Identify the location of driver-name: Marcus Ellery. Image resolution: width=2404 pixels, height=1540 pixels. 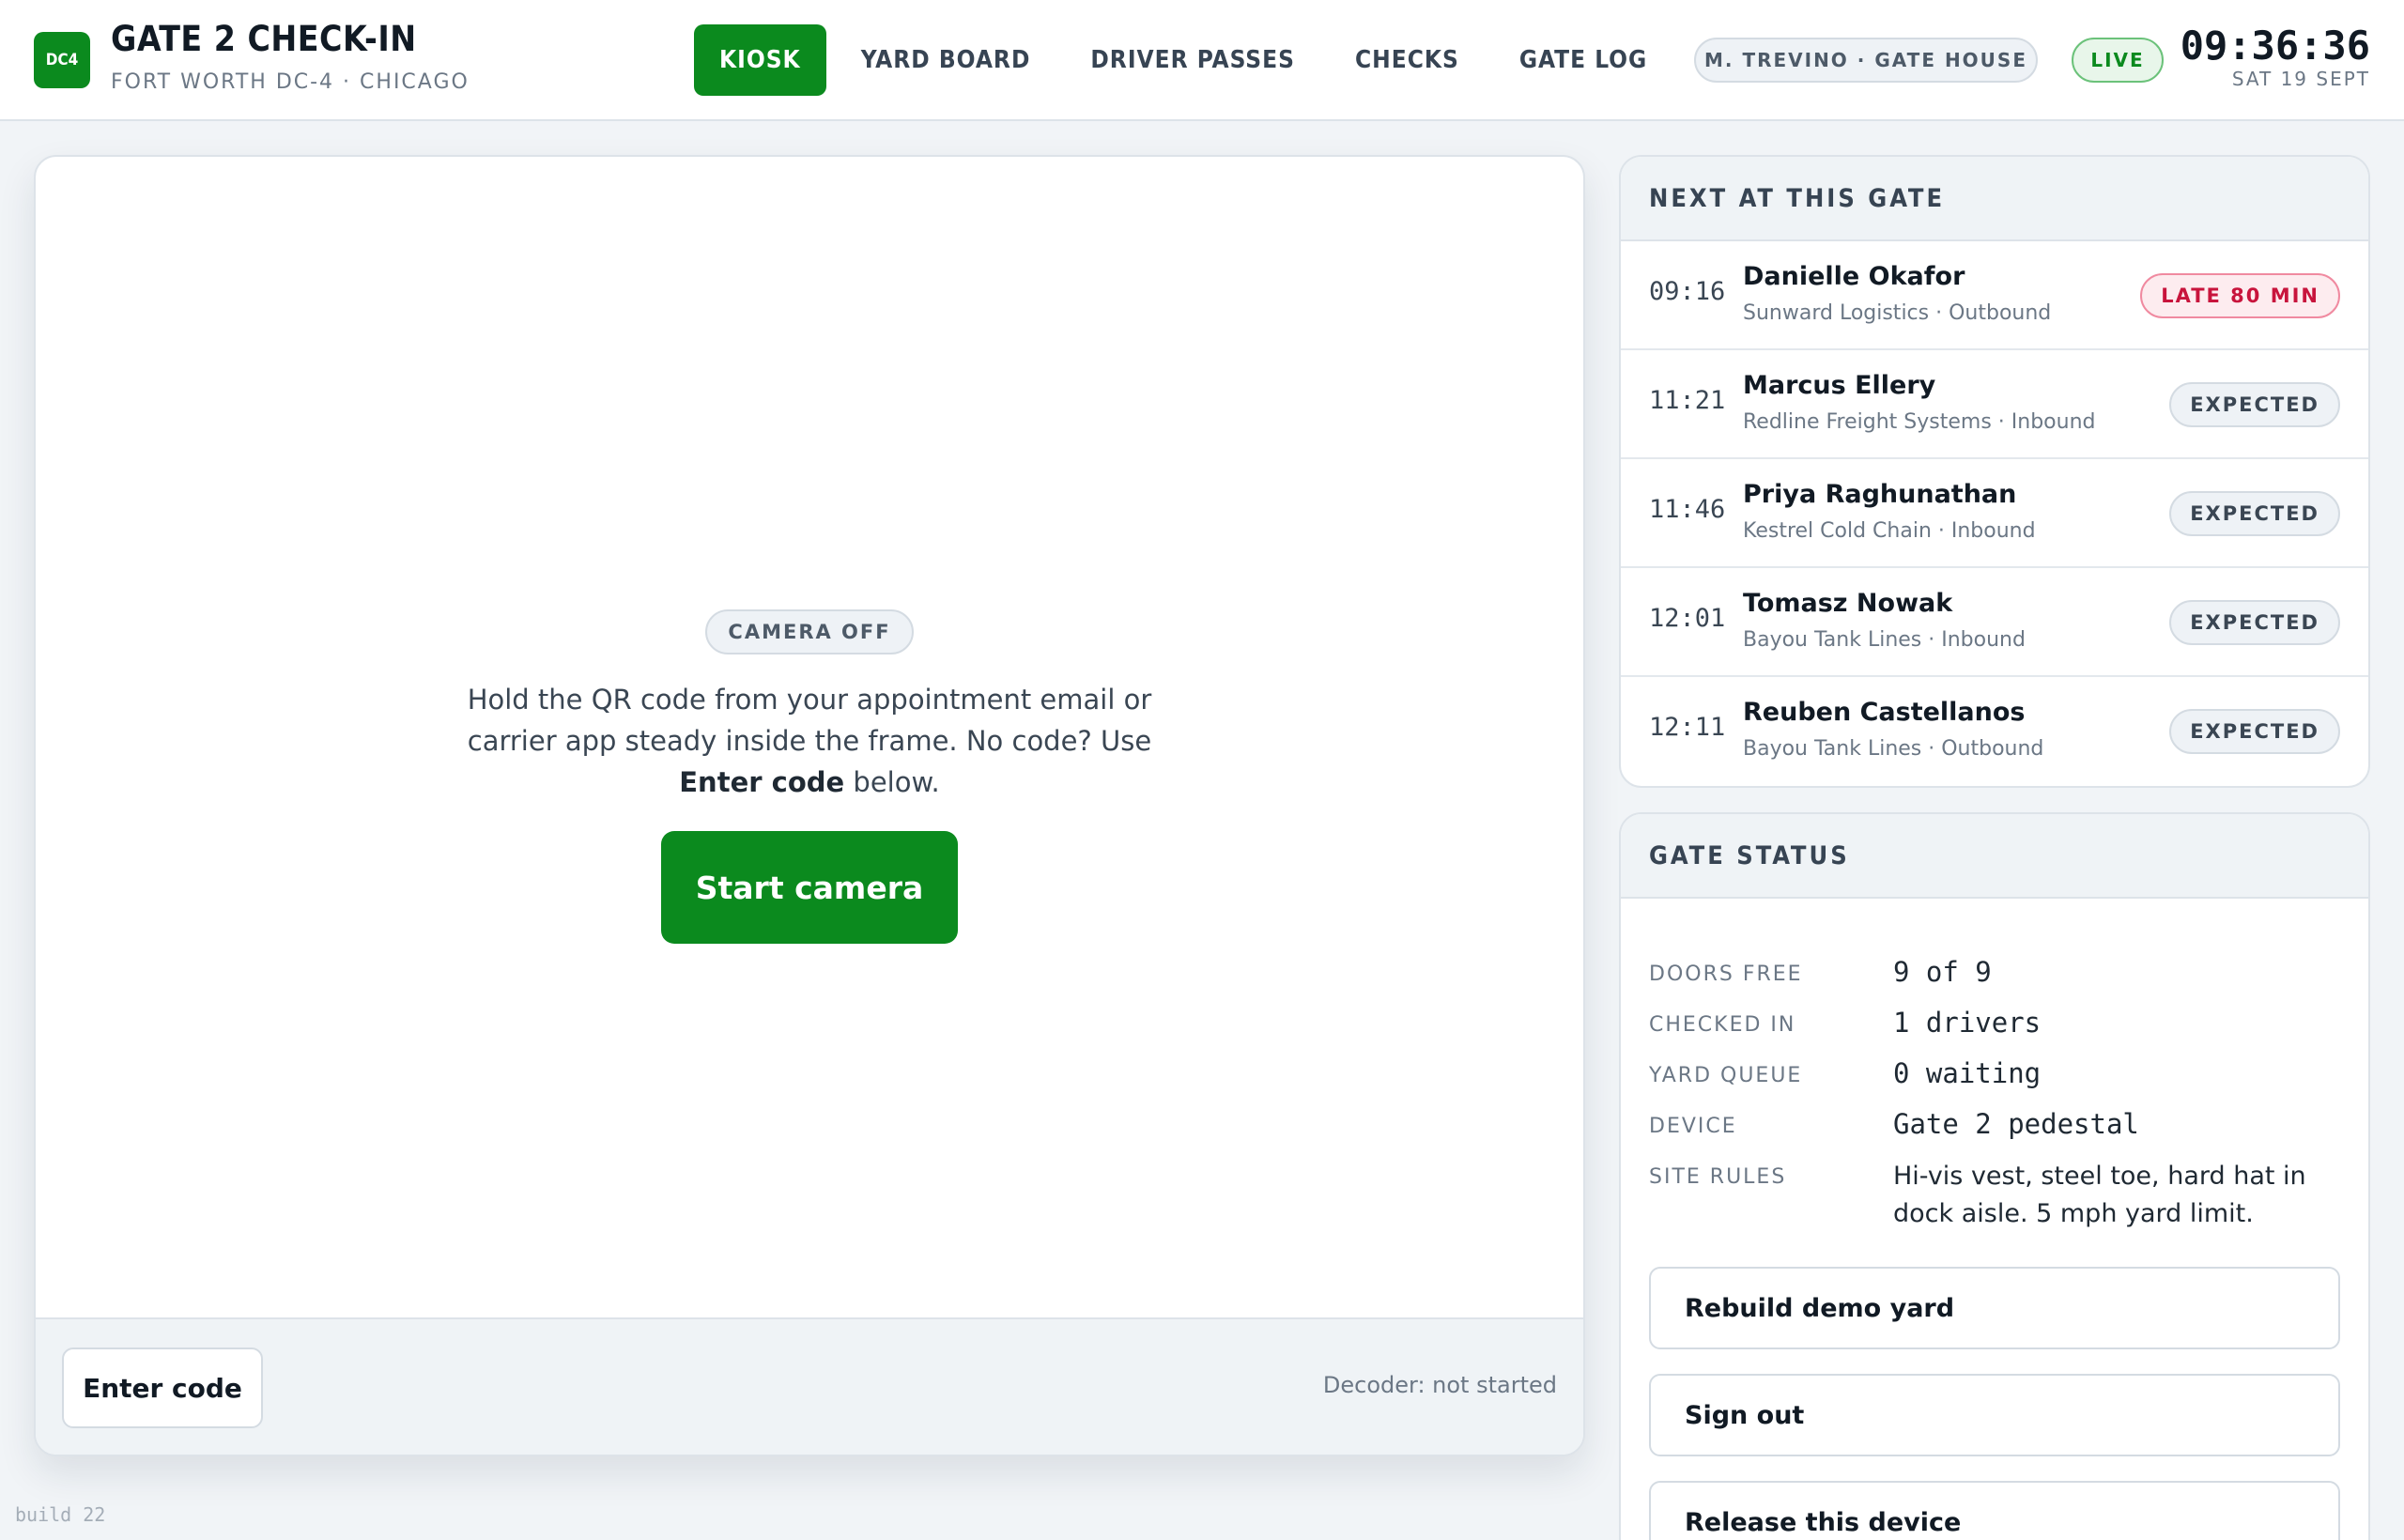
(1839, 385).